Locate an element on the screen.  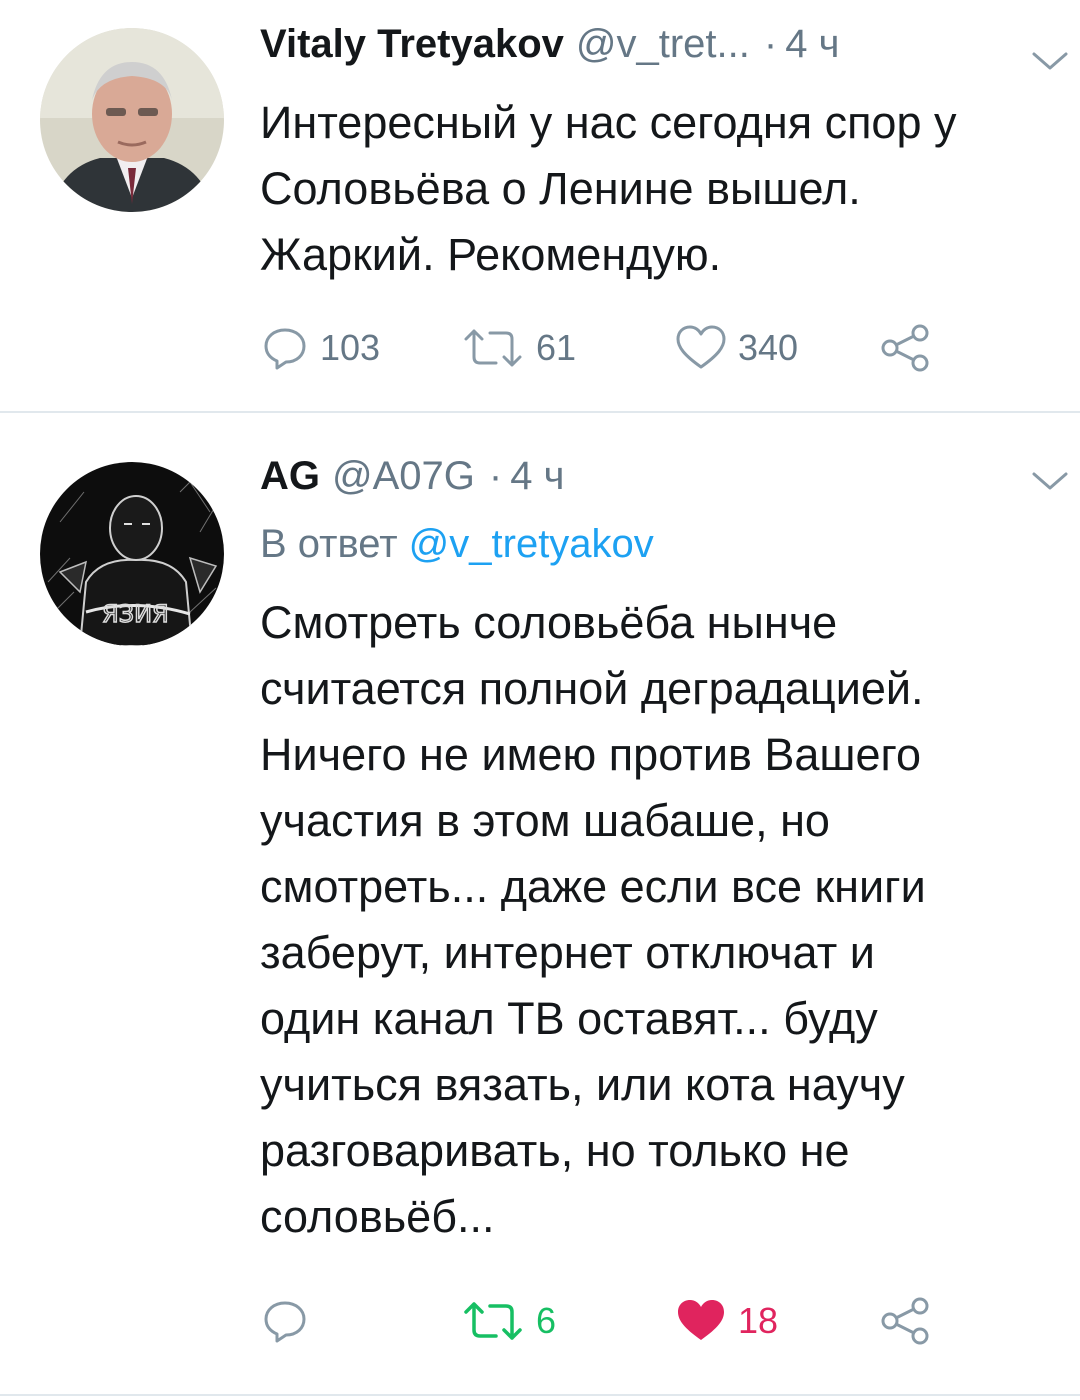
retweet-button: 61 is located at coordinates (518, 348).